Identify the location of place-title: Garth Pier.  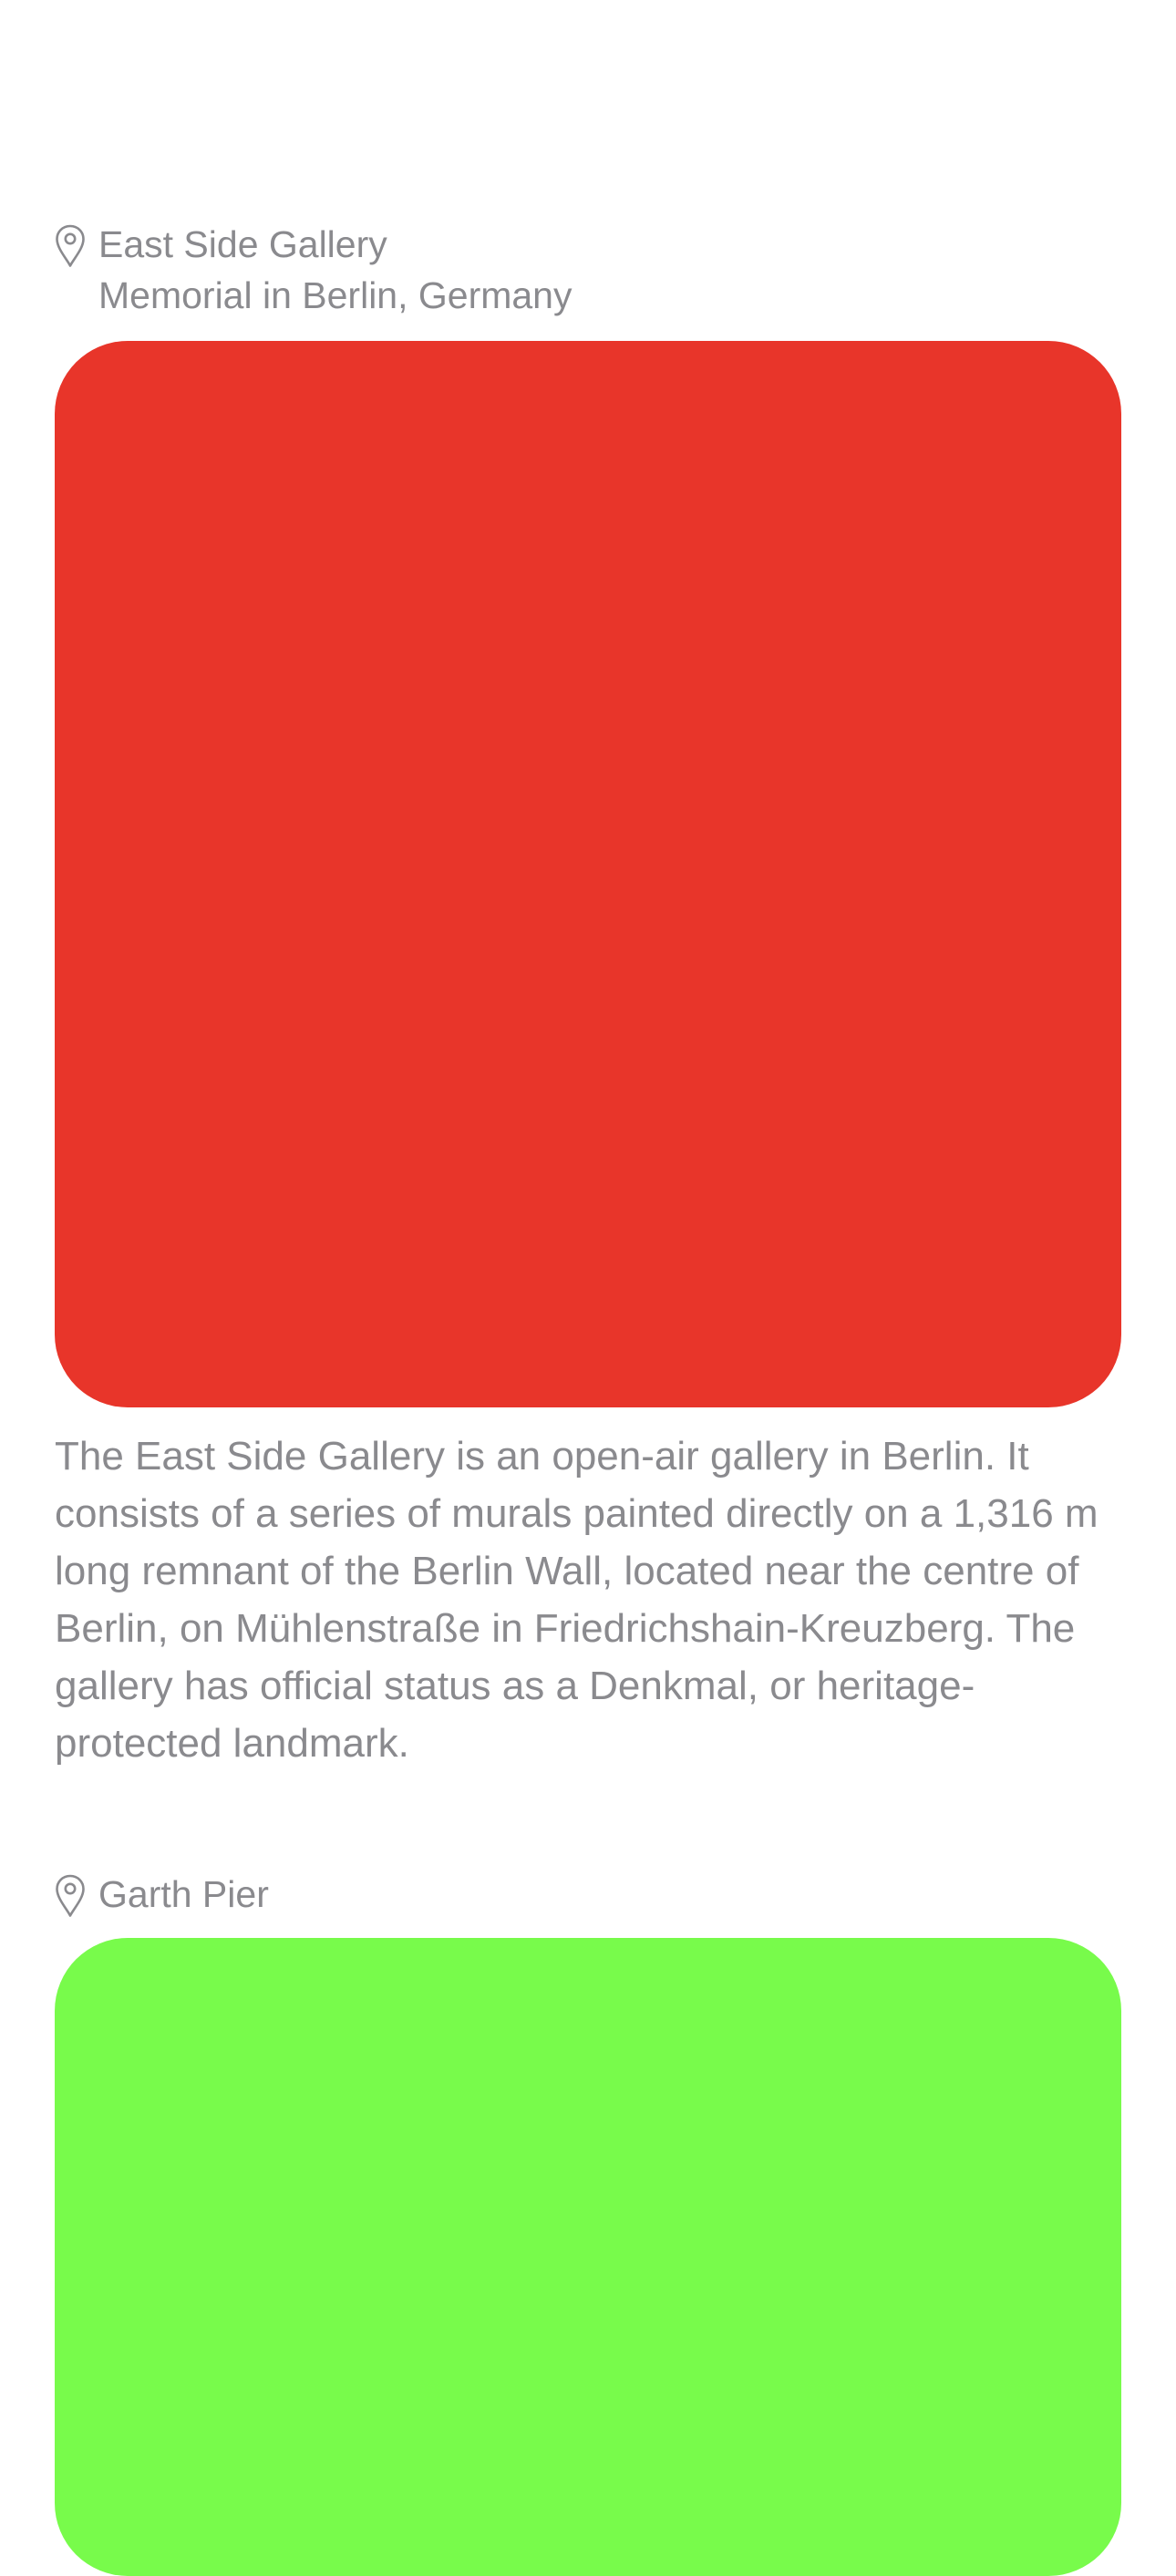
(183, 1894).